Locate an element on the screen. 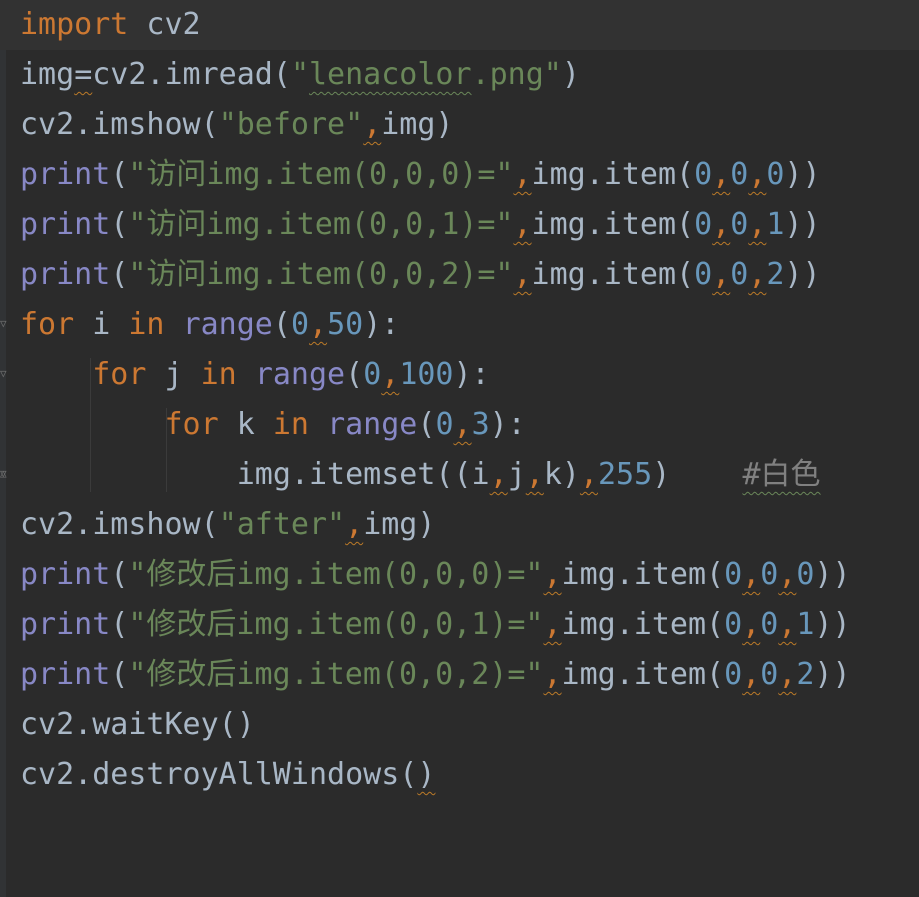 The width and height of the screenshot is (919, 897). code-token-number: 100 is located at coordinates (426, 374).